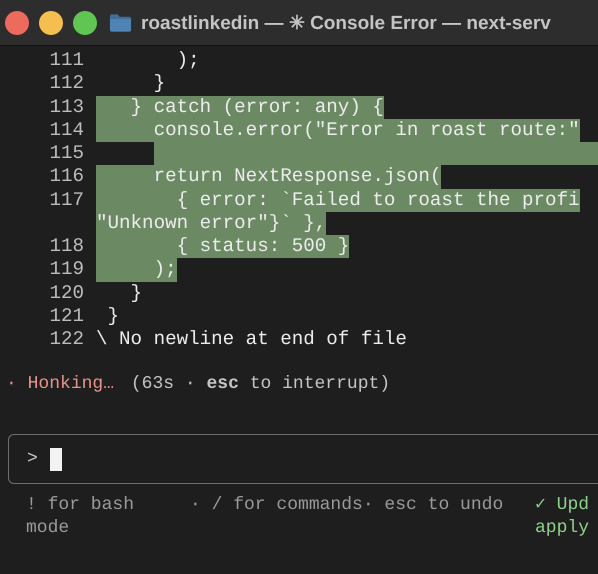  I want to click on line-number: 111, so click(66, 60).